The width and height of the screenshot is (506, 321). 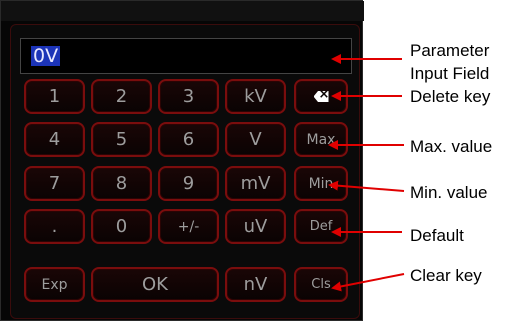 I want to click on key-1: 1, so click(x=54, y=96).